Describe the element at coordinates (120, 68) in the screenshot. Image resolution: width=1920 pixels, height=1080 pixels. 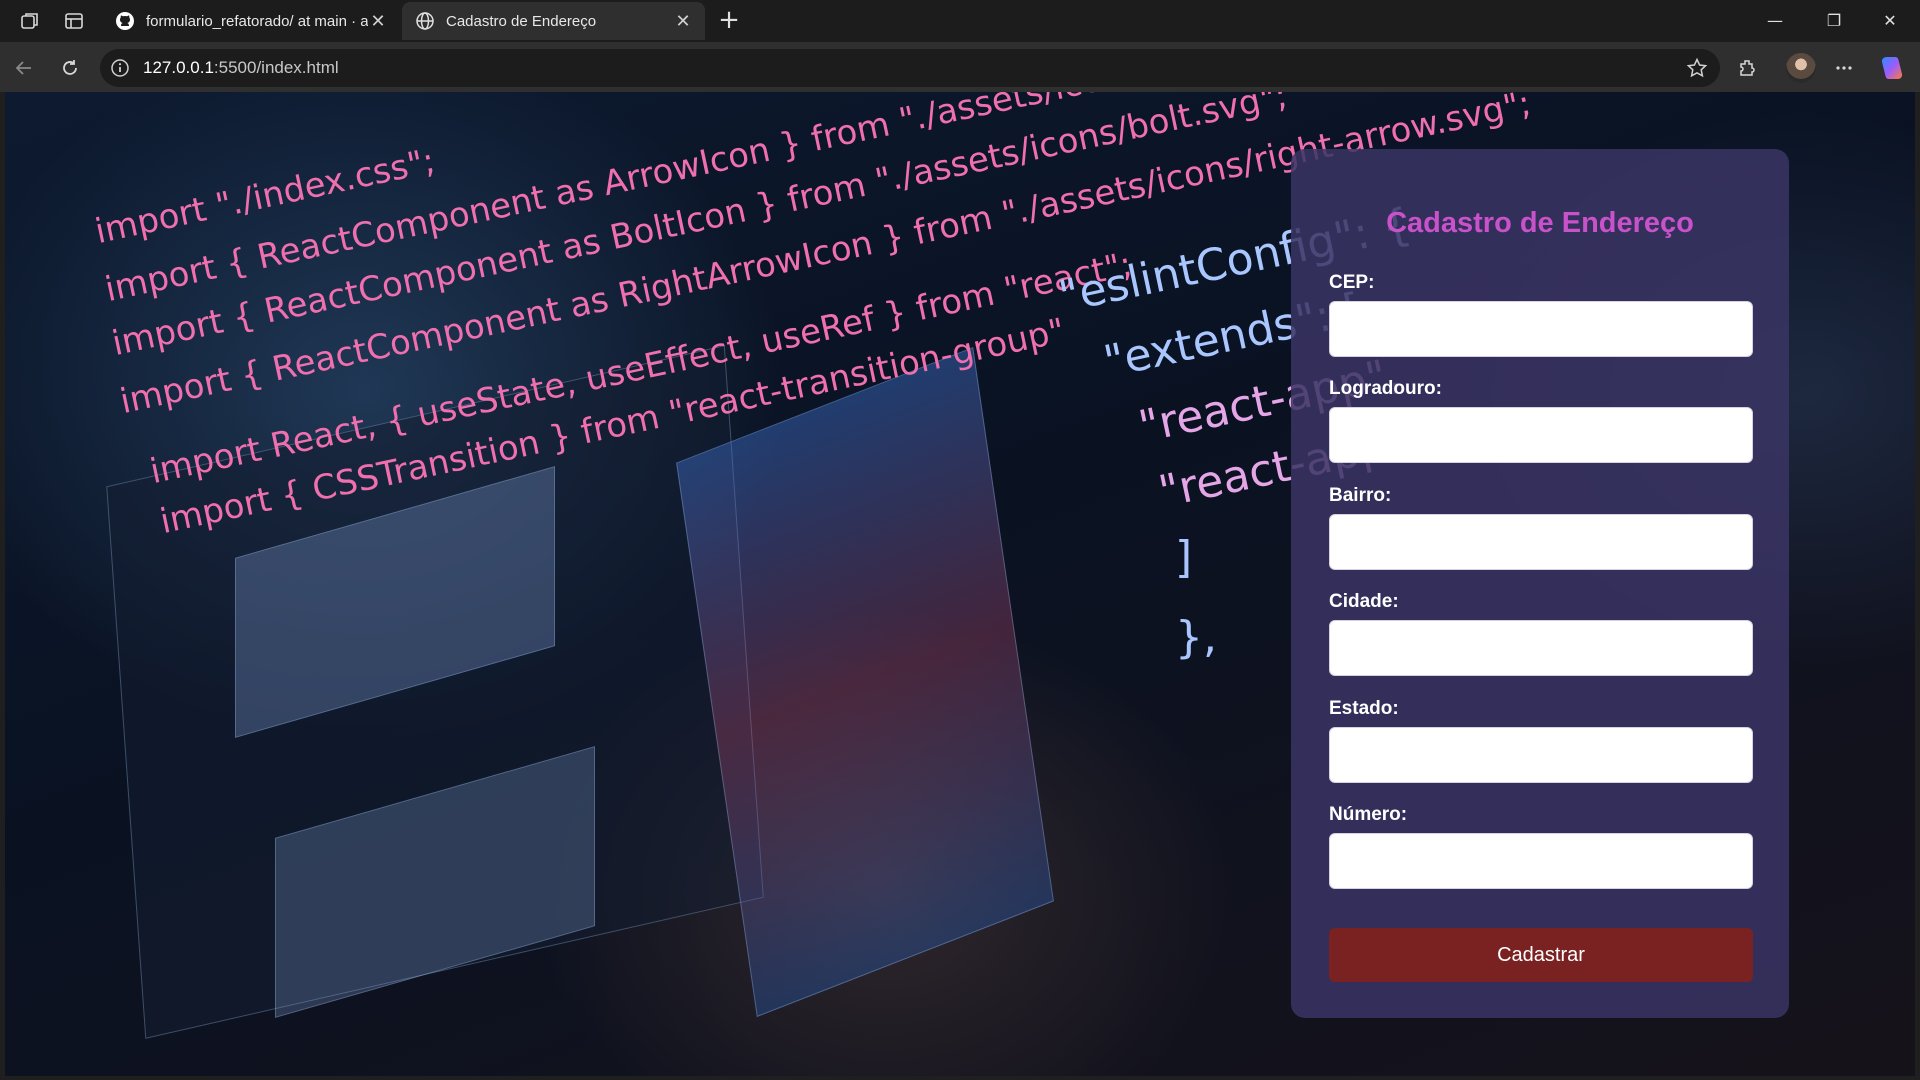
I see `site-info-icon` at that location.